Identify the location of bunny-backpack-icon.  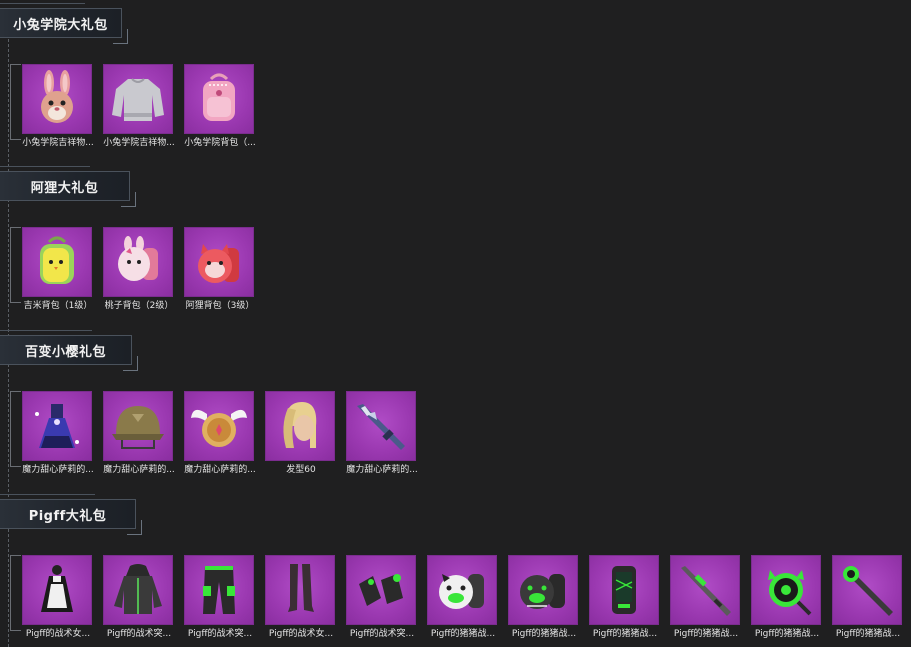
(138, 262).